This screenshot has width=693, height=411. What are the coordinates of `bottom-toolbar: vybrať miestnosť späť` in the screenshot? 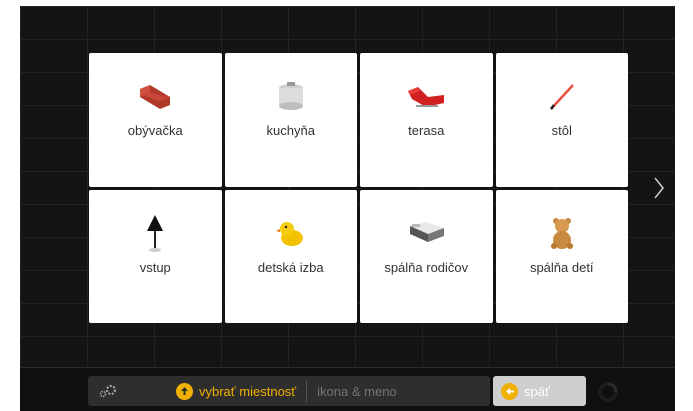 It's located at (347, 389).